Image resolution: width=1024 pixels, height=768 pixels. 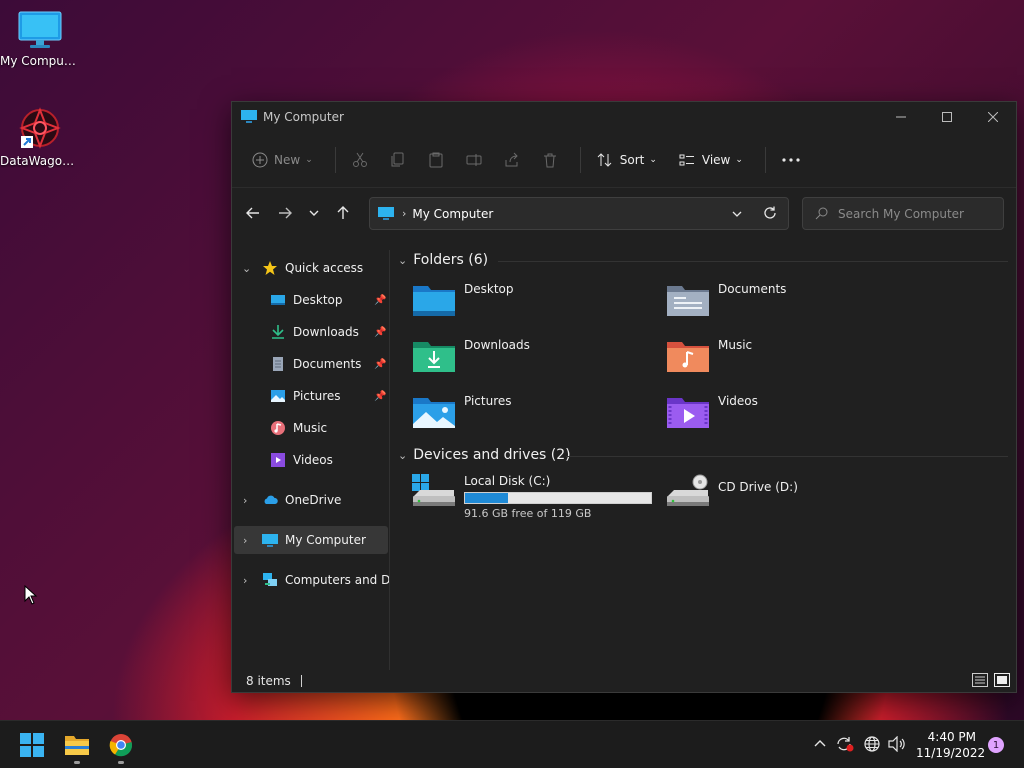 What do you see at coordinates (1002, 680) in the screenshot?
I see `tiles-view-icon` at bounding box center [1002, 680].